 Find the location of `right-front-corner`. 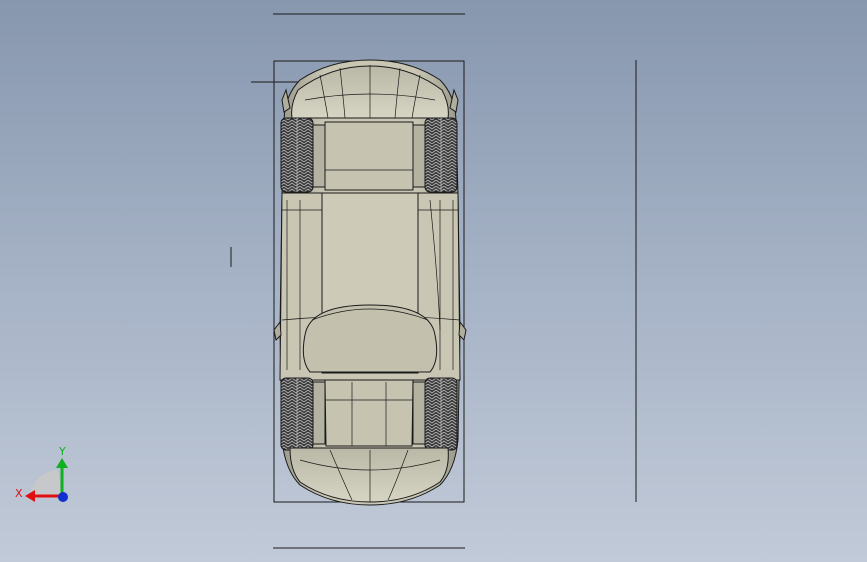

right-front-corner is located at coordinates (454, 100).